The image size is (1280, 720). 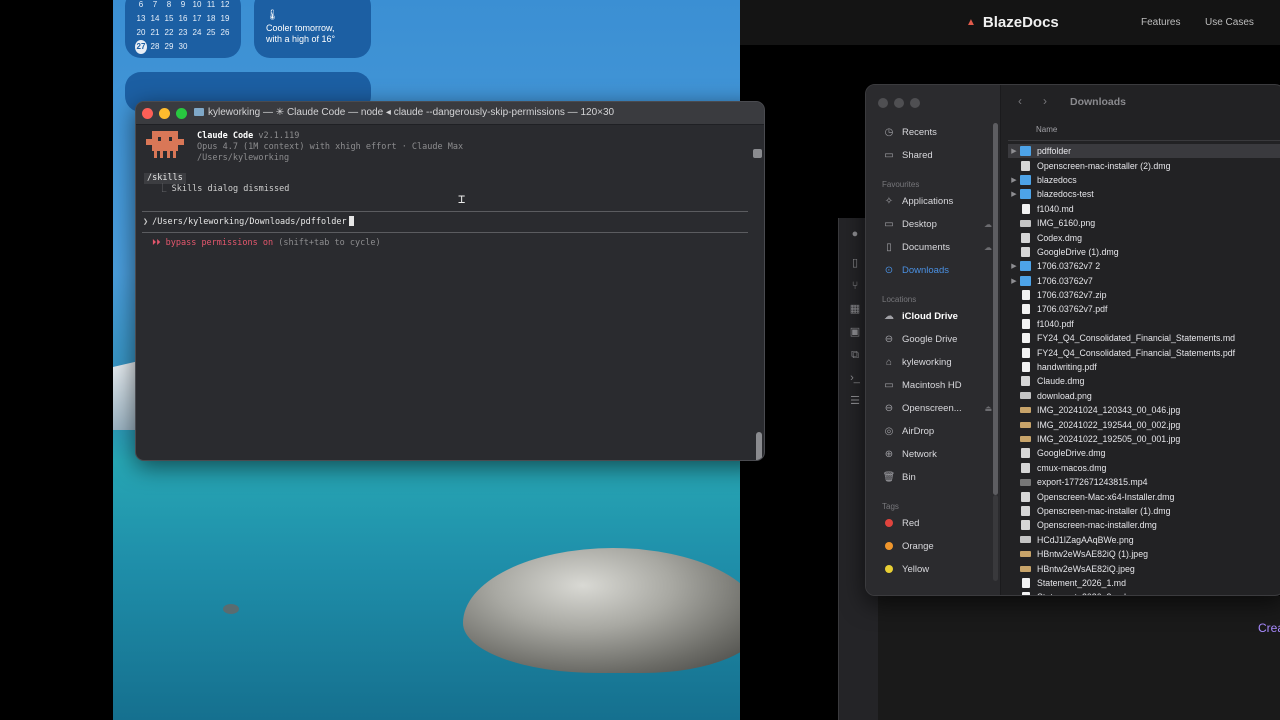 What do you see at coordinates (855, 401) in the screenshot?
I see `list-icon: ☰` at bounding box center [855, 401].